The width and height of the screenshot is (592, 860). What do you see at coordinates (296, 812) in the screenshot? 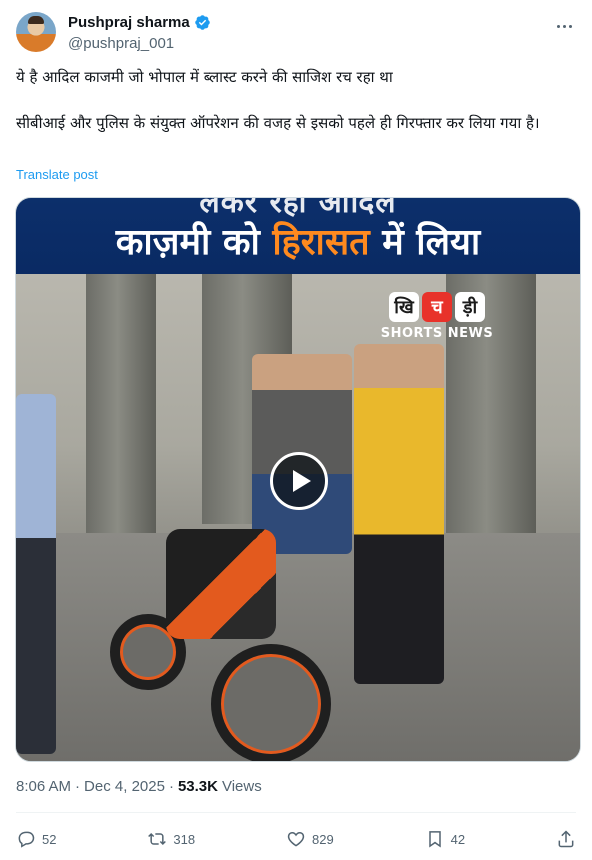
I see `divider` at bounding box center [296, 812].